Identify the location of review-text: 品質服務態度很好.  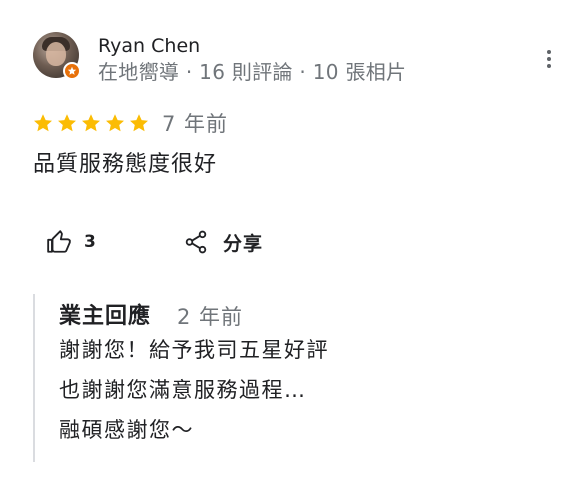
(125, 164).